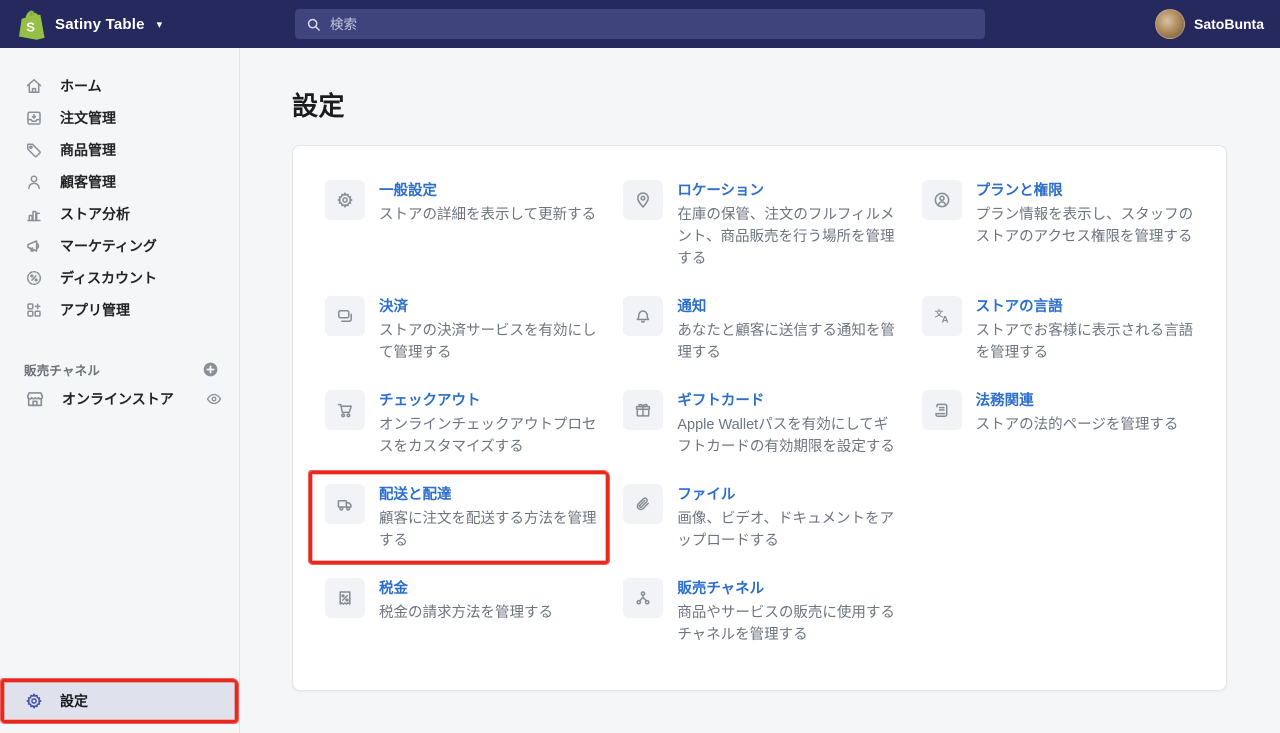 The width and height of the screenshot is (1280, 733). Describe the element at coordinates (35, 399) in the screenshot. I see `storefront-icon` at that location.